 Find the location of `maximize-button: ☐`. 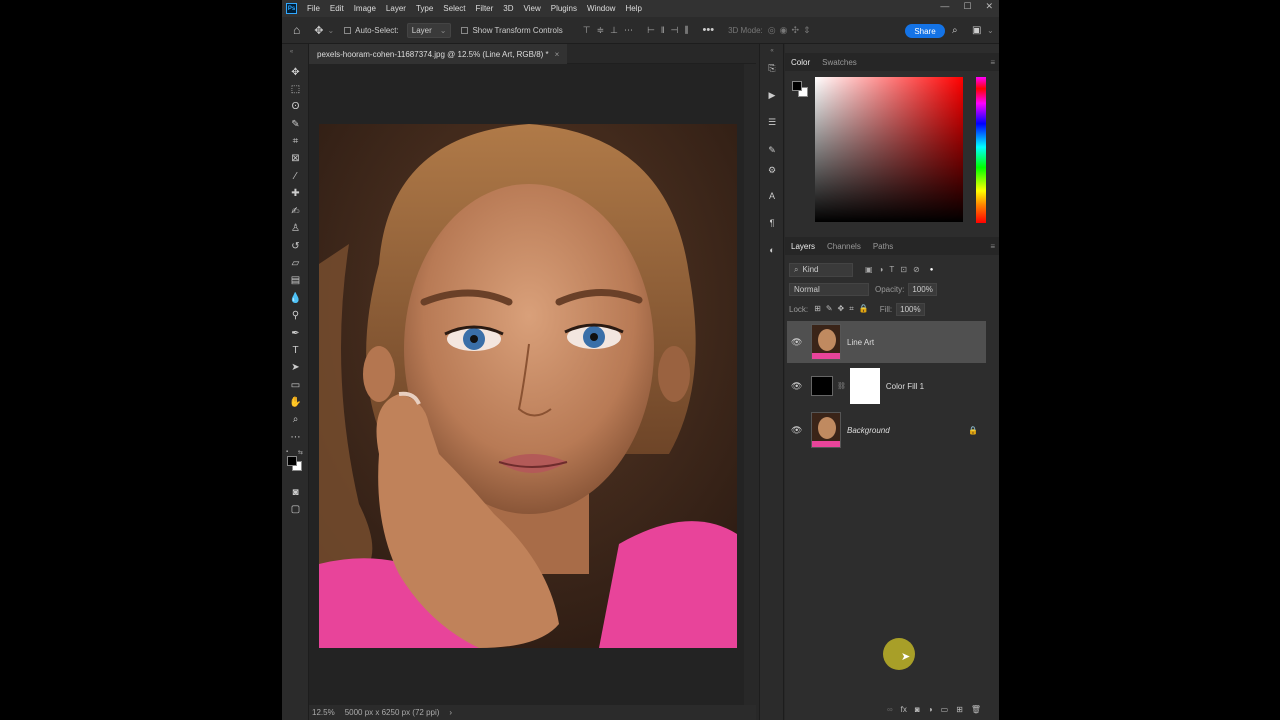

maximize-button: ☐ is located at coordinates (967, 6).